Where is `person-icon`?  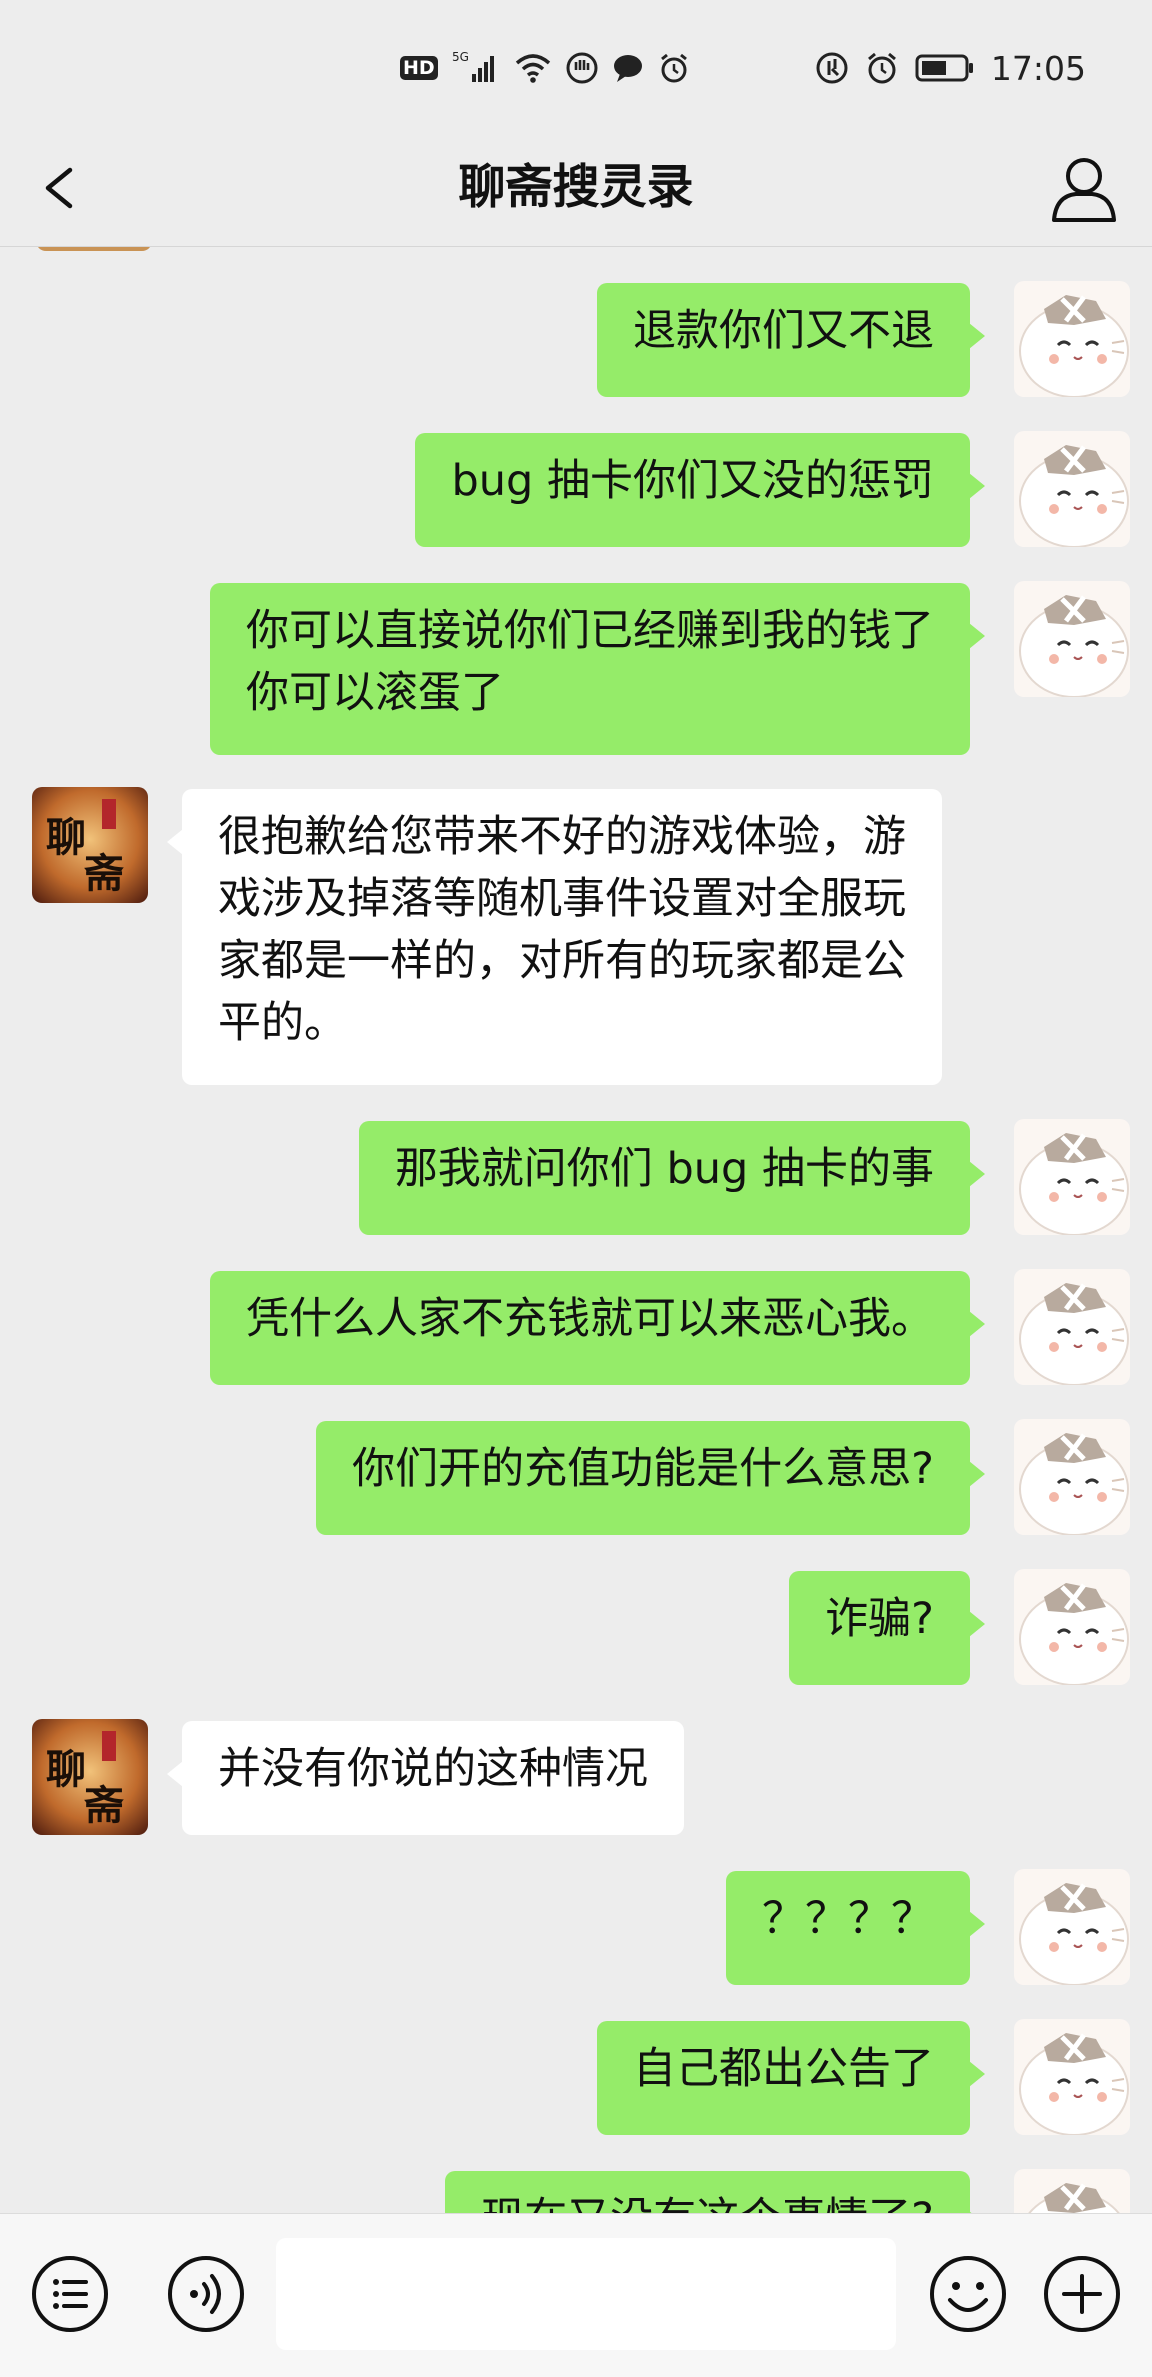
person-icon is located at coordinates (1084, 190).